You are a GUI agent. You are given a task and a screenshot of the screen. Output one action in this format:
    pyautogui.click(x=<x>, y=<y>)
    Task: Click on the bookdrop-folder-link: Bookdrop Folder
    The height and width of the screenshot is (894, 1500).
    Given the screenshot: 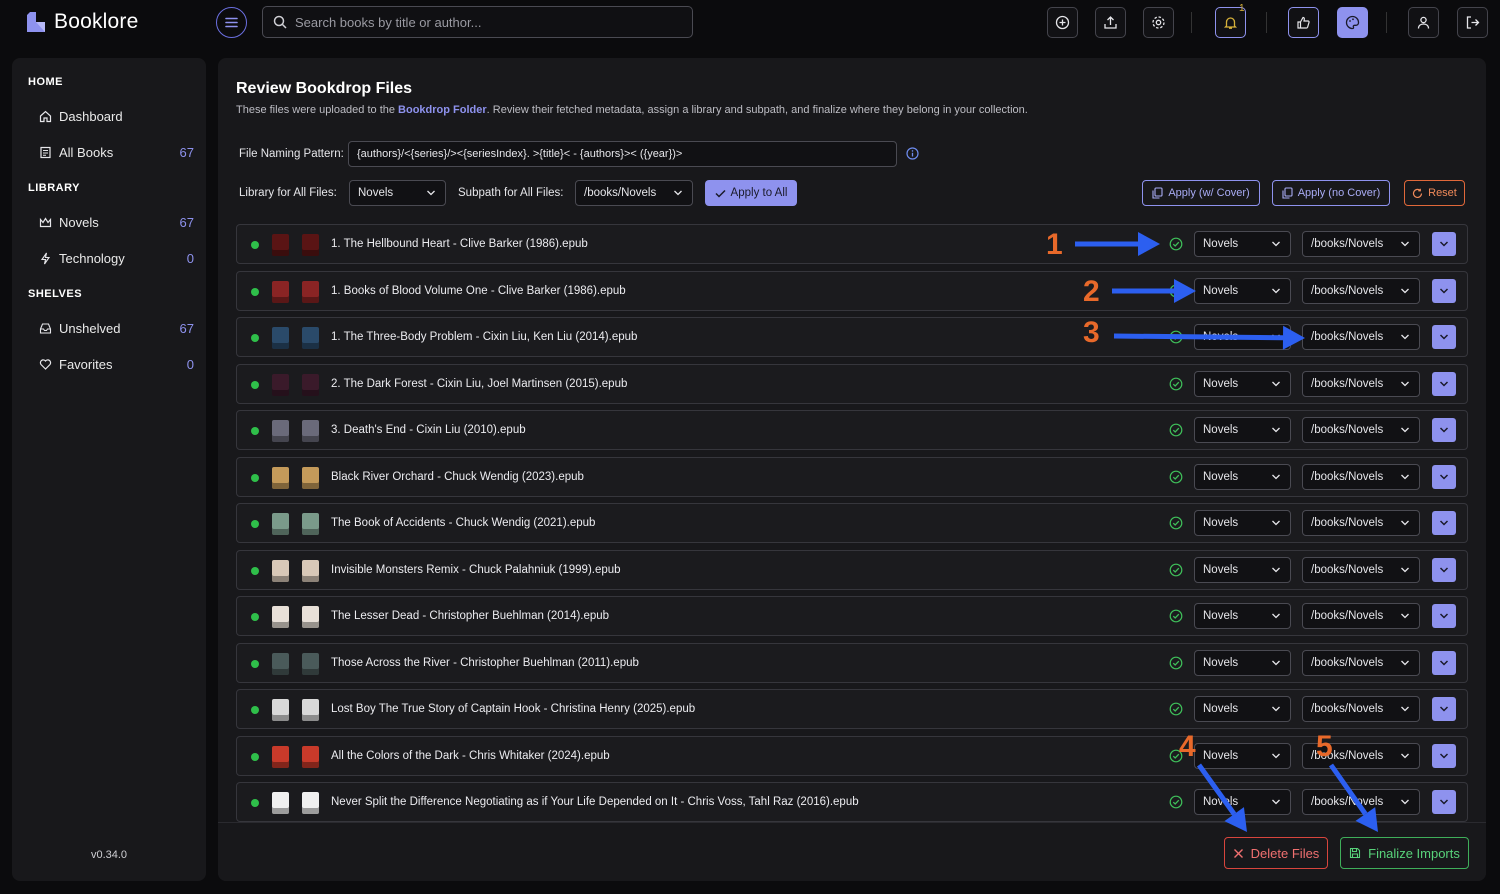 What is the action you would take?
    pyautogui.click(x=442, y=110)
    